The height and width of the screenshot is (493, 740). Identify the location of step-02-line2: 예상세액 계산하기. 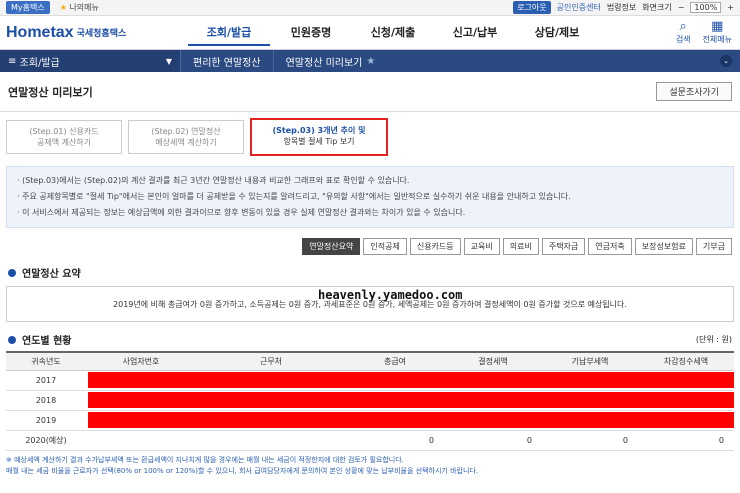
(186, 142).